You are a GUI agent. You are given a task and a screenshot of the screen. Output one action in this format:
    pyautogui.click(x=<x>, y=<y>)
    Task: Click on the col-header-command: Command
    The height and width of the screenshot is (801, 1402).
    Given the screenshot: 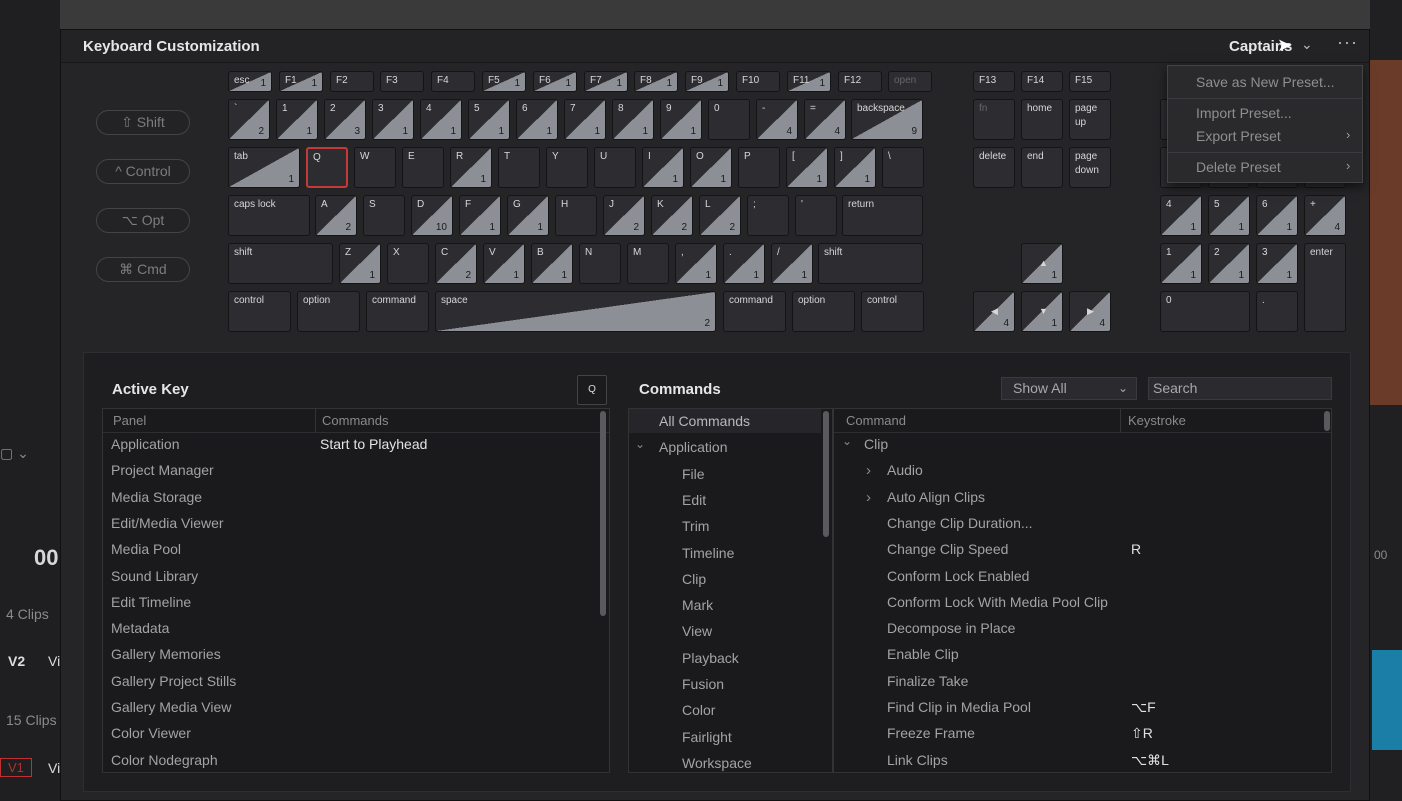 What is the action you would take?
    pyautogui.click(x=876, y=420)
    